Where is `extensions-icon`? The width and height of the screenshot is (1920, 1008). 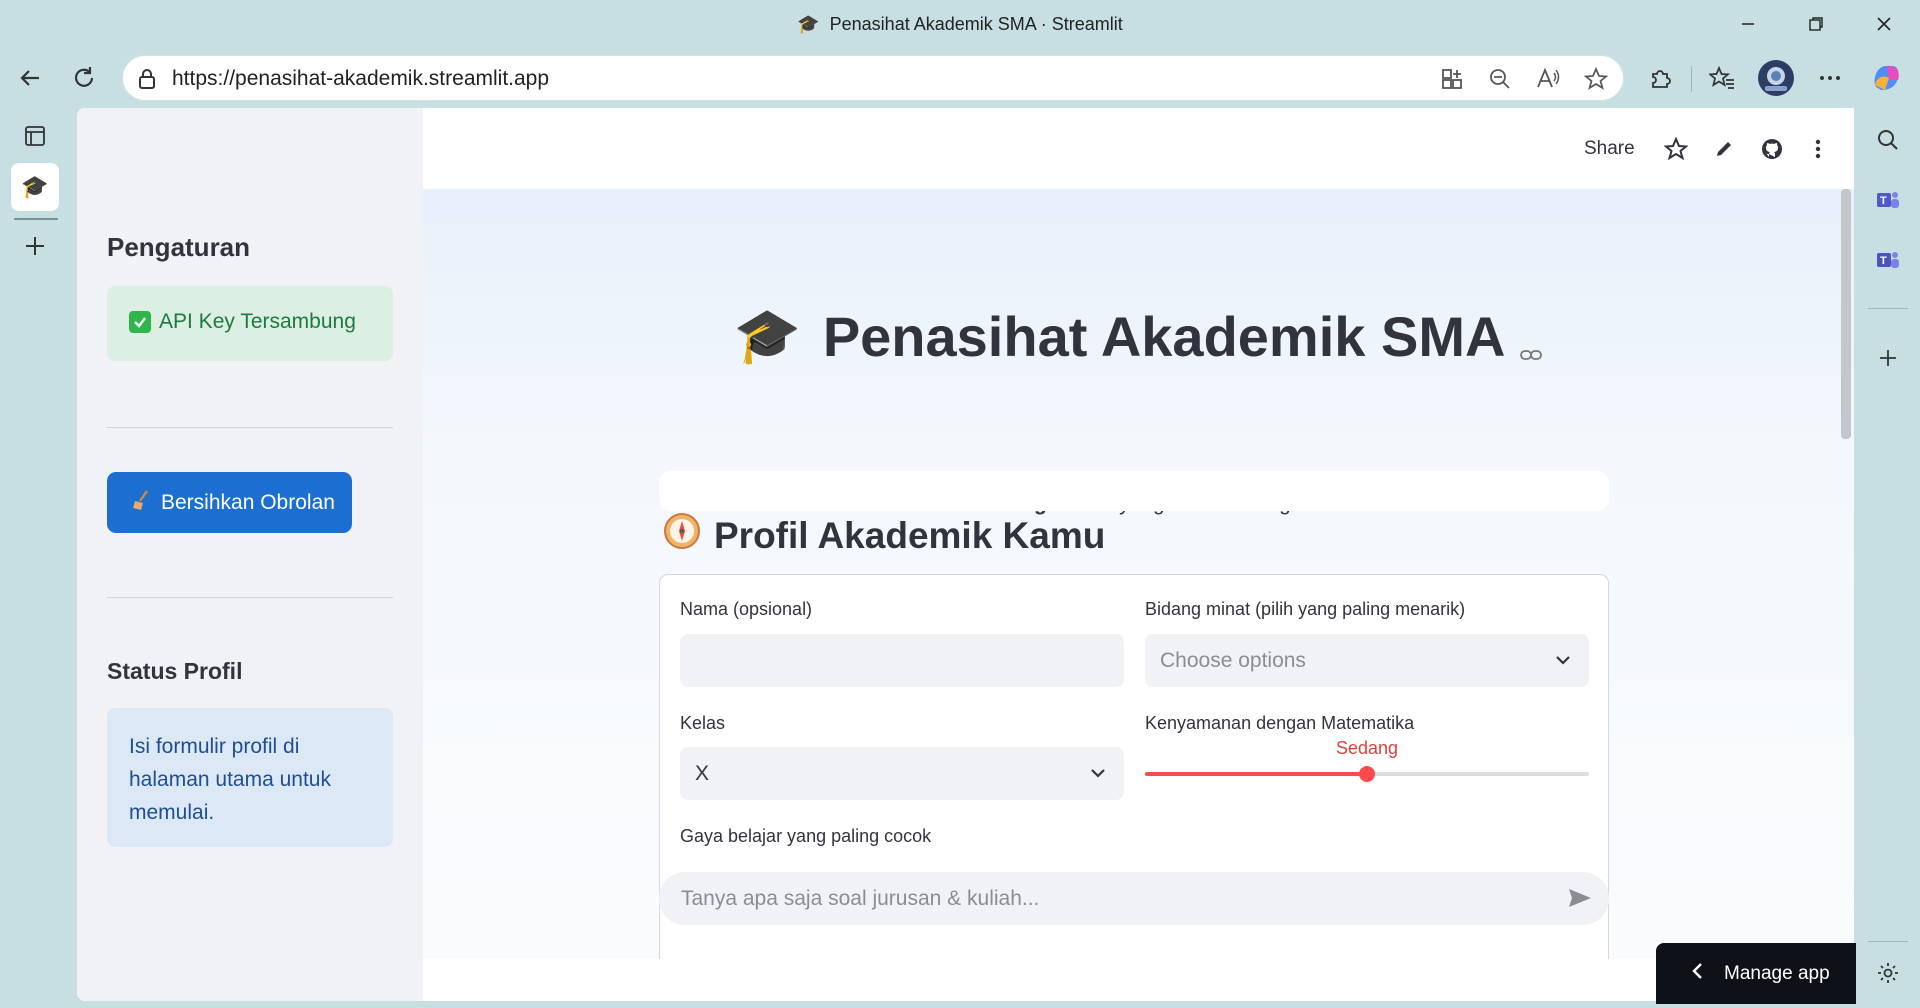
extensions-icon is located at coordinates (1661, 78).